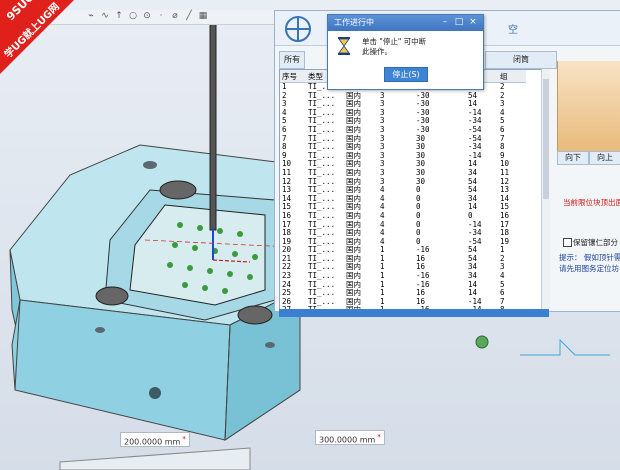  What do you see at coordinates (379, 437) in the screenshot?
I see `dimension-width-asterisk: *` at bounding box center [379, 437].